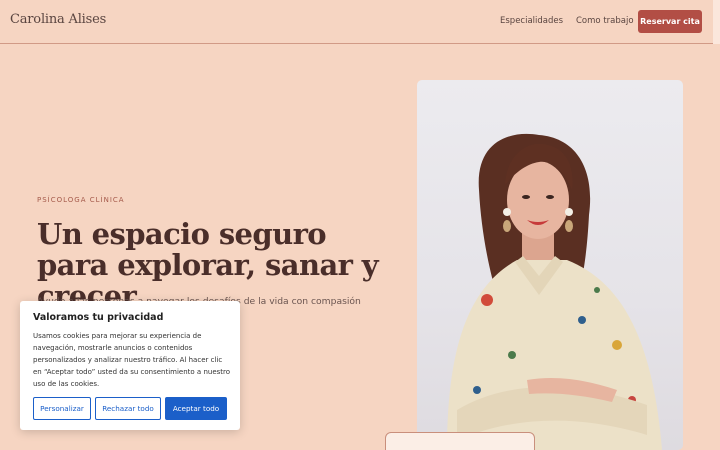 The image size is (720, 450). I want to click on floating-info-card, so click(460, 441).